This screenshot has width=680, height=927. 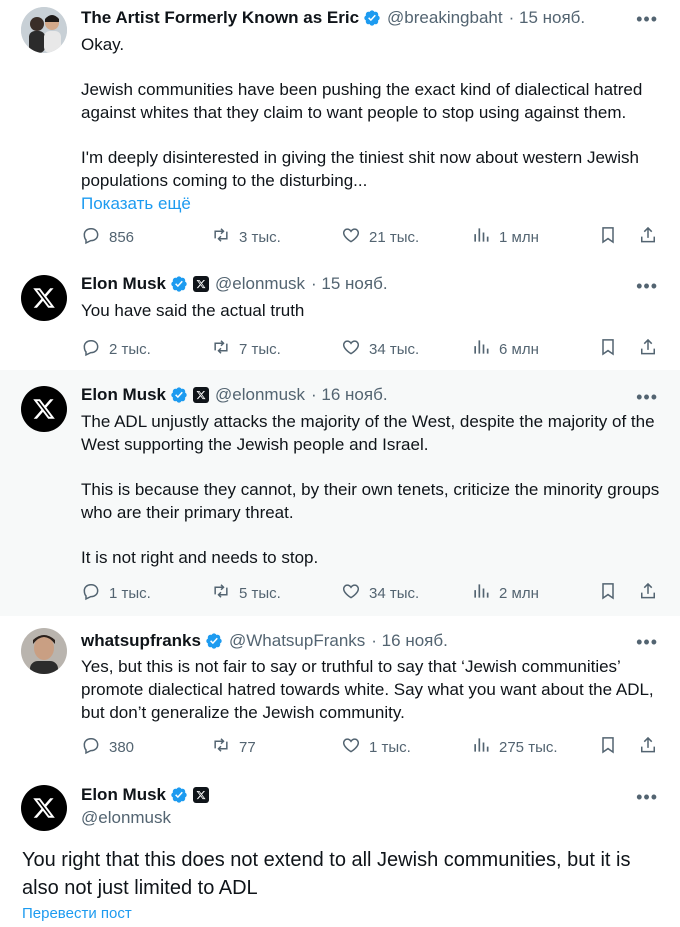 I want to click on tweet-actions: 1 тыс. 5 тыс. 34 тыс. 2 млн, so click(x=371, y=593).